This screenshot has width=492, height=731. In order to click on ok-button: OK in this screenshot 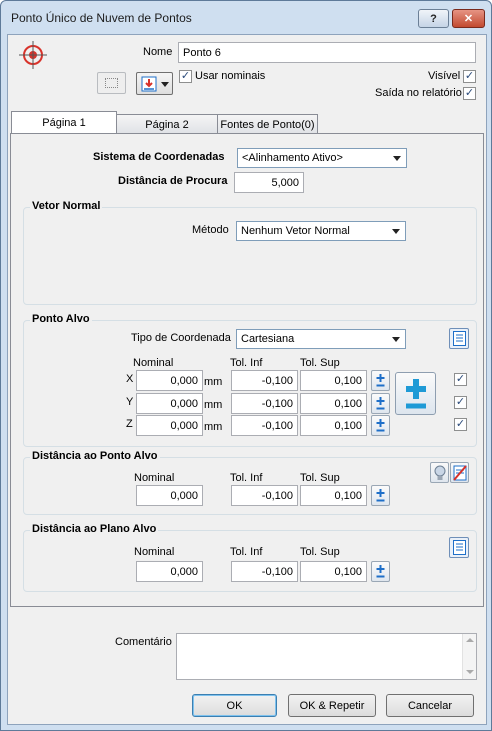, I will do `click(234, 705)`.